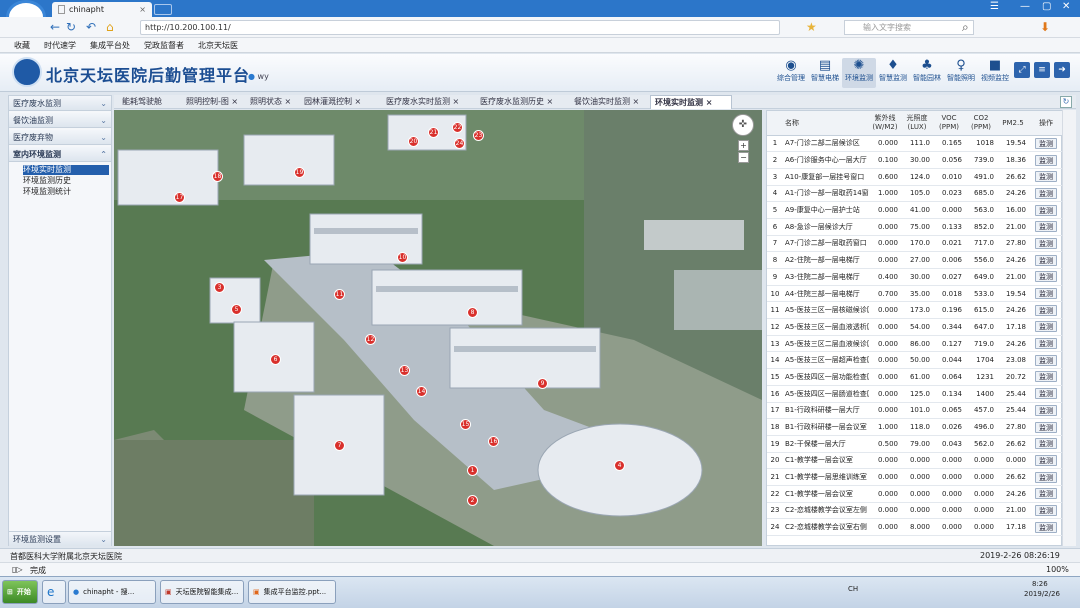 Image resolution: width=1080 pixels, height=608 pixels. I want to click on map-marker: 21, so click(433, 132).